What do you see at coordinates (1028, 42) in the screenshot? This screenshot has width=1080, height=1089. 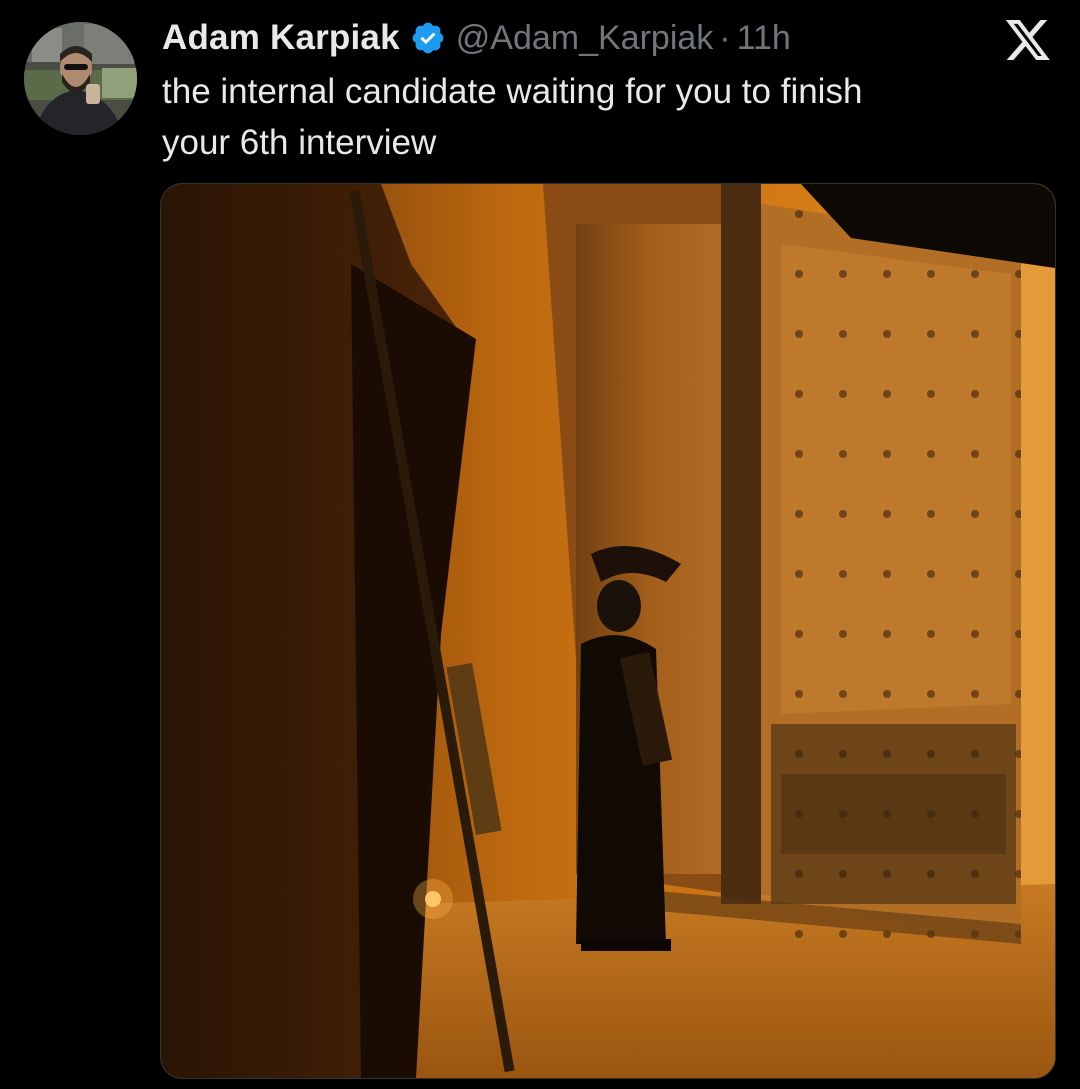 I see `x-logo-icon` at bounding box center [1028, 42].